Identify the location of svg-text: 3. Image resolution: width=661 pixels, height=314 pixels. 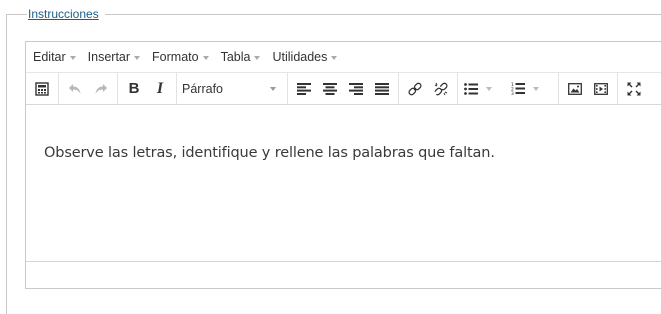
(512, 93).